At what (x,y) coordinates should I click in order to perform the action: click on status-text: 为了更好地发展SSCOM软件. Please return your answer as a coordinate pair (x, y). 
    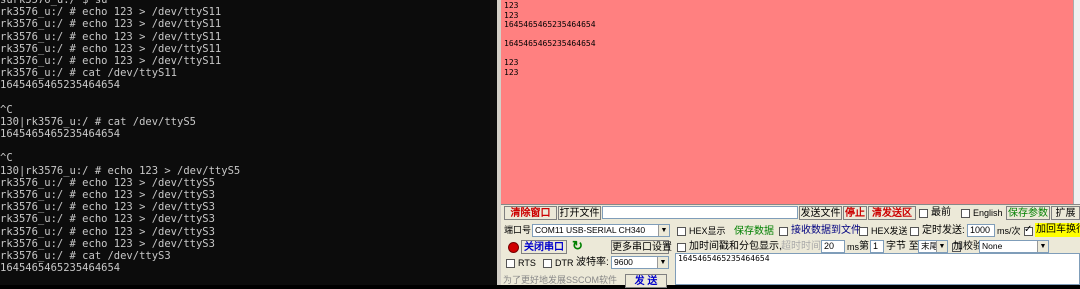
    Looking at the image, I should click on (560, 280).